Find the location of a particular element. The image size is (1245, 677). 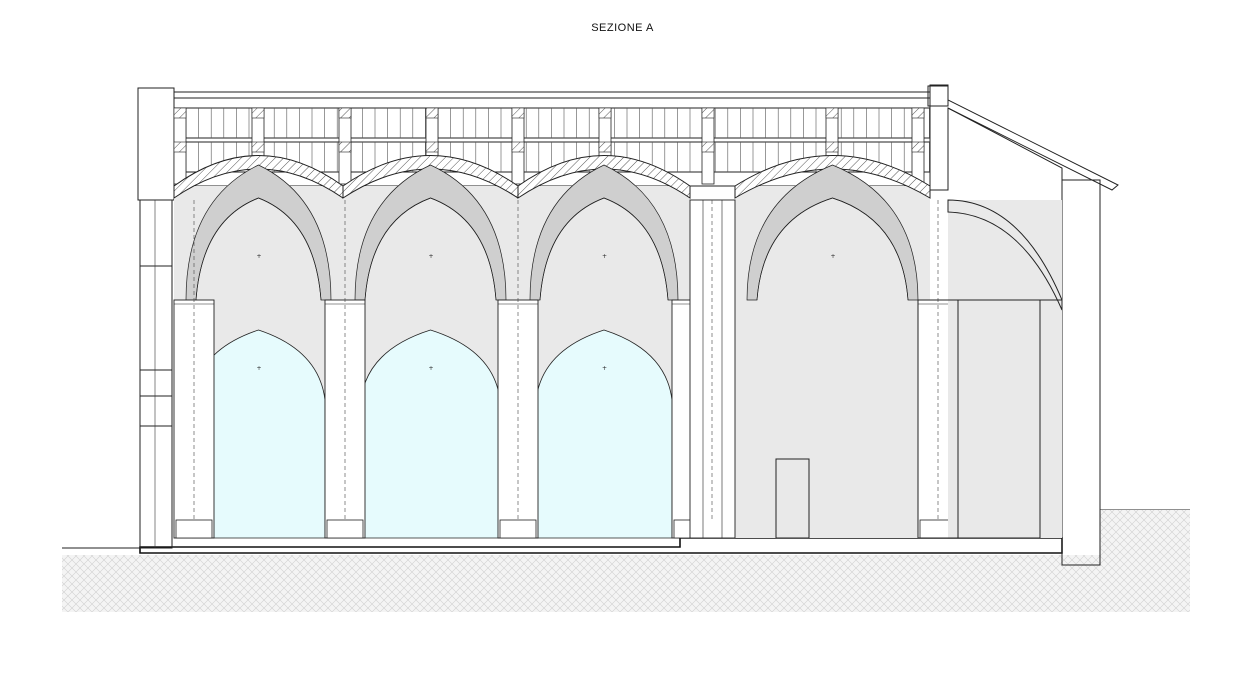

pillar-central is located at coordinates (712, 369).